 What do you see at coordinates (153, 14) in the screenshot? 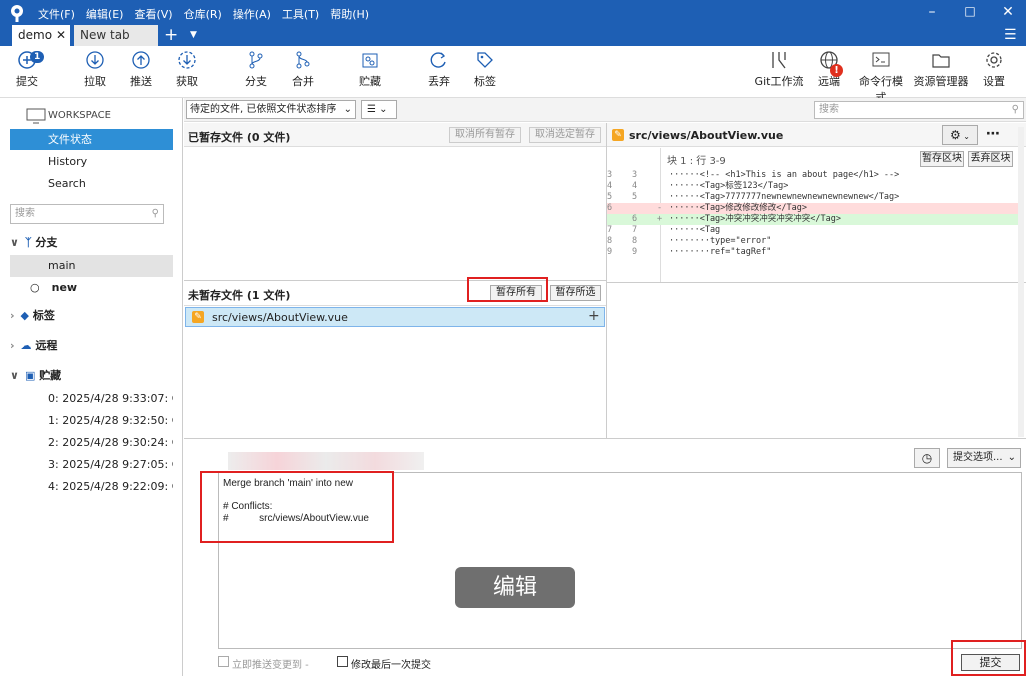
I see `menu-view: 查看(V)` at bounding box center [153, 14].